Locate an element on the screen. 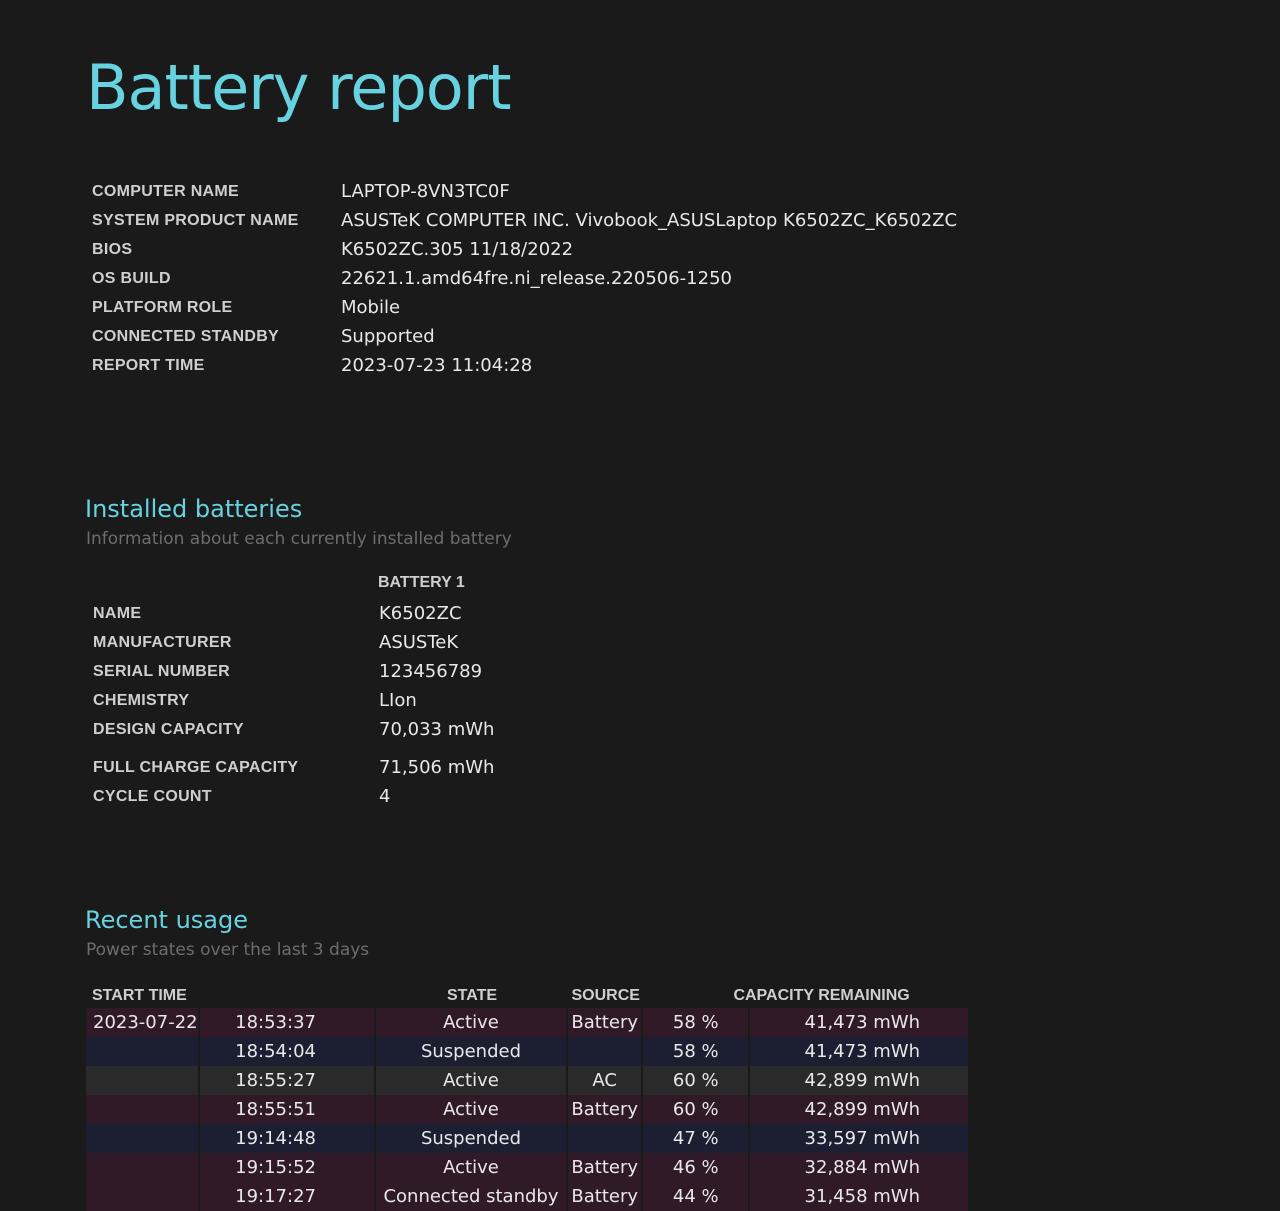 The width and height of the screenshot is (1280, 1211). source-header: SOURCE is located at coordinates (605, 995).